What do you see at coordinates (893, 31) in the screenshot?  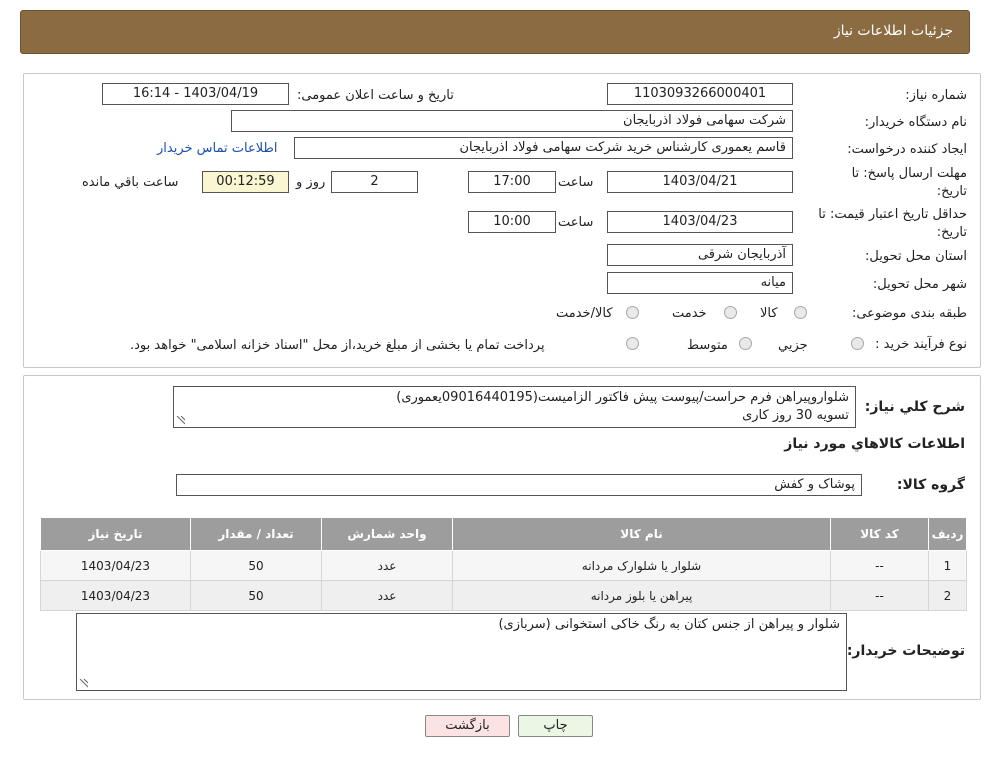 I see `page-title: جزئیات اطلاعات نیاز` at bounding box center [893, 31].